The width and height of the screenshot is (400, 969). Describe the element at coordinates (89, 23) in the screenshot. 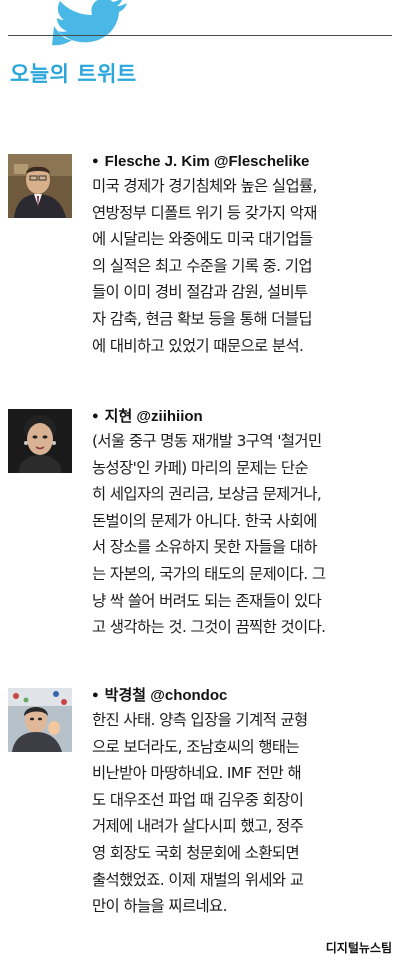

I see `twitter-bird-icon` at that location.